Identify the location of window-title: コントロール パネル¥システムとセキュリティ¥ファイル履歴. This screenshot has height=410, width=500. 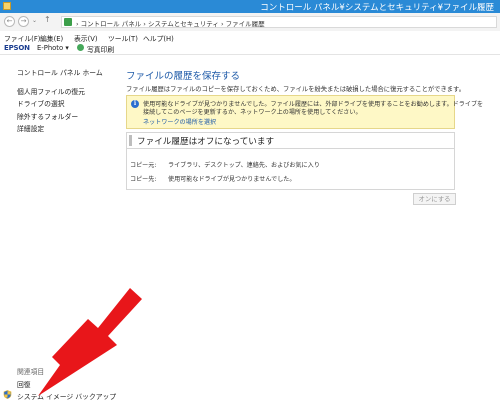
(377, 8).